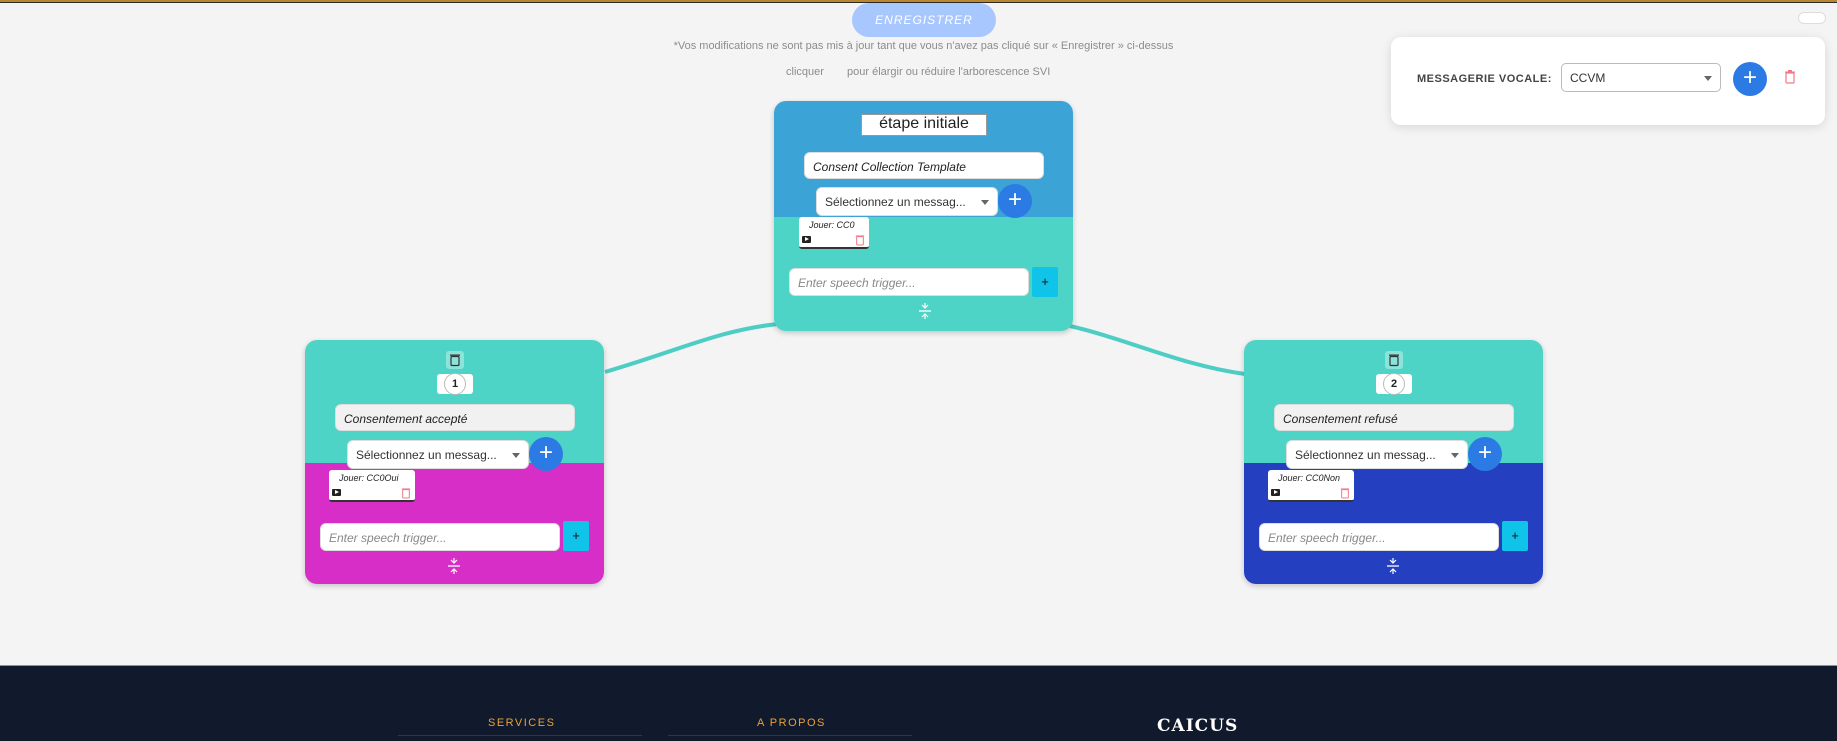  Describe the element at coordinates (372, 486) in the screenshot. I see `audio-chip: Jouer: CC0Oui` at that location.